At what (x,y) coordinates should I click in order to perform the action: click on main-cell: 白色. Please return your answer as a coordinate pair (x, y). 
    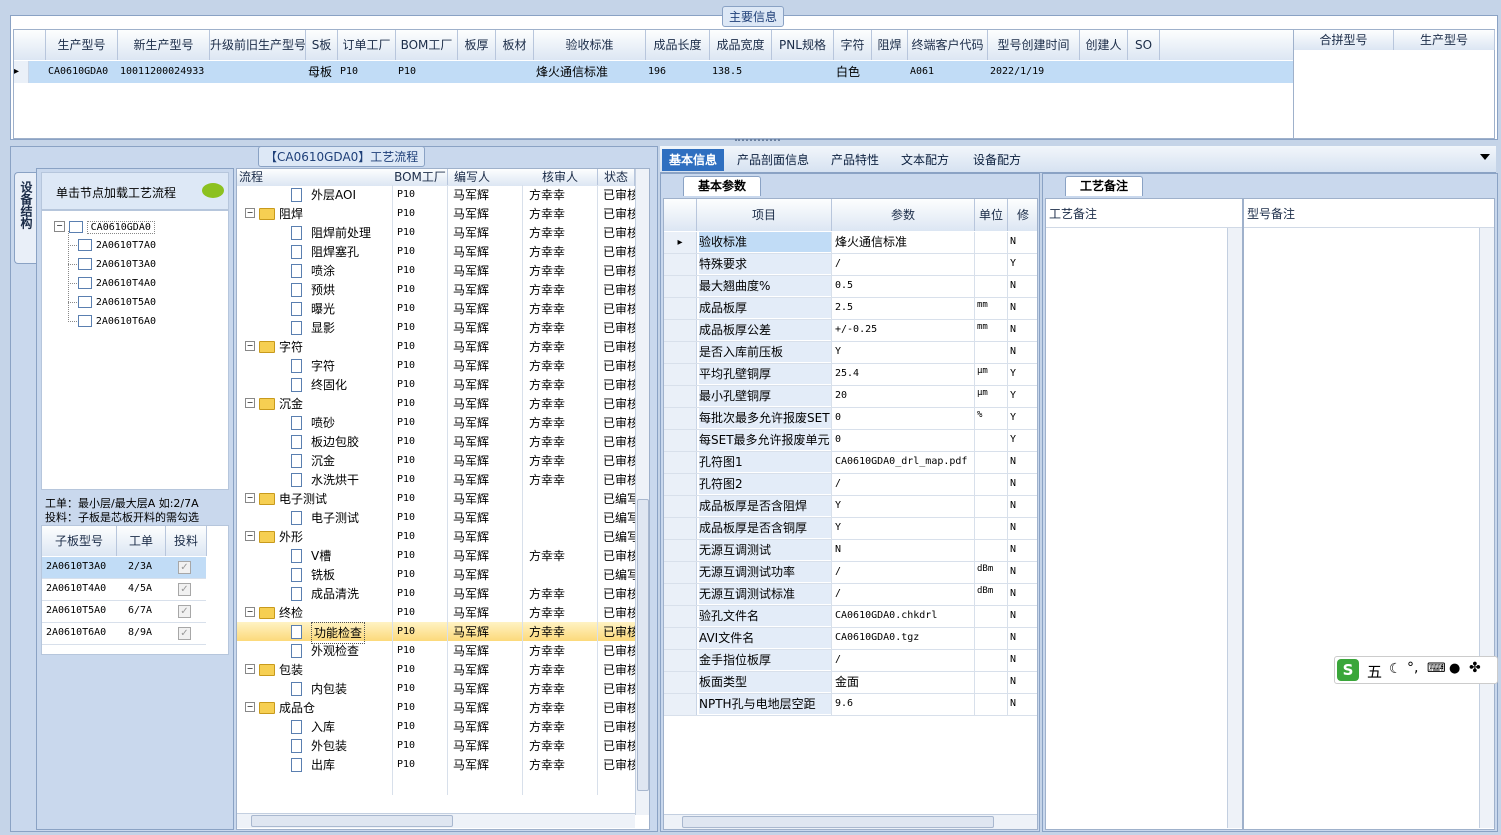
    Looking at the image, I should click on (853, 72).